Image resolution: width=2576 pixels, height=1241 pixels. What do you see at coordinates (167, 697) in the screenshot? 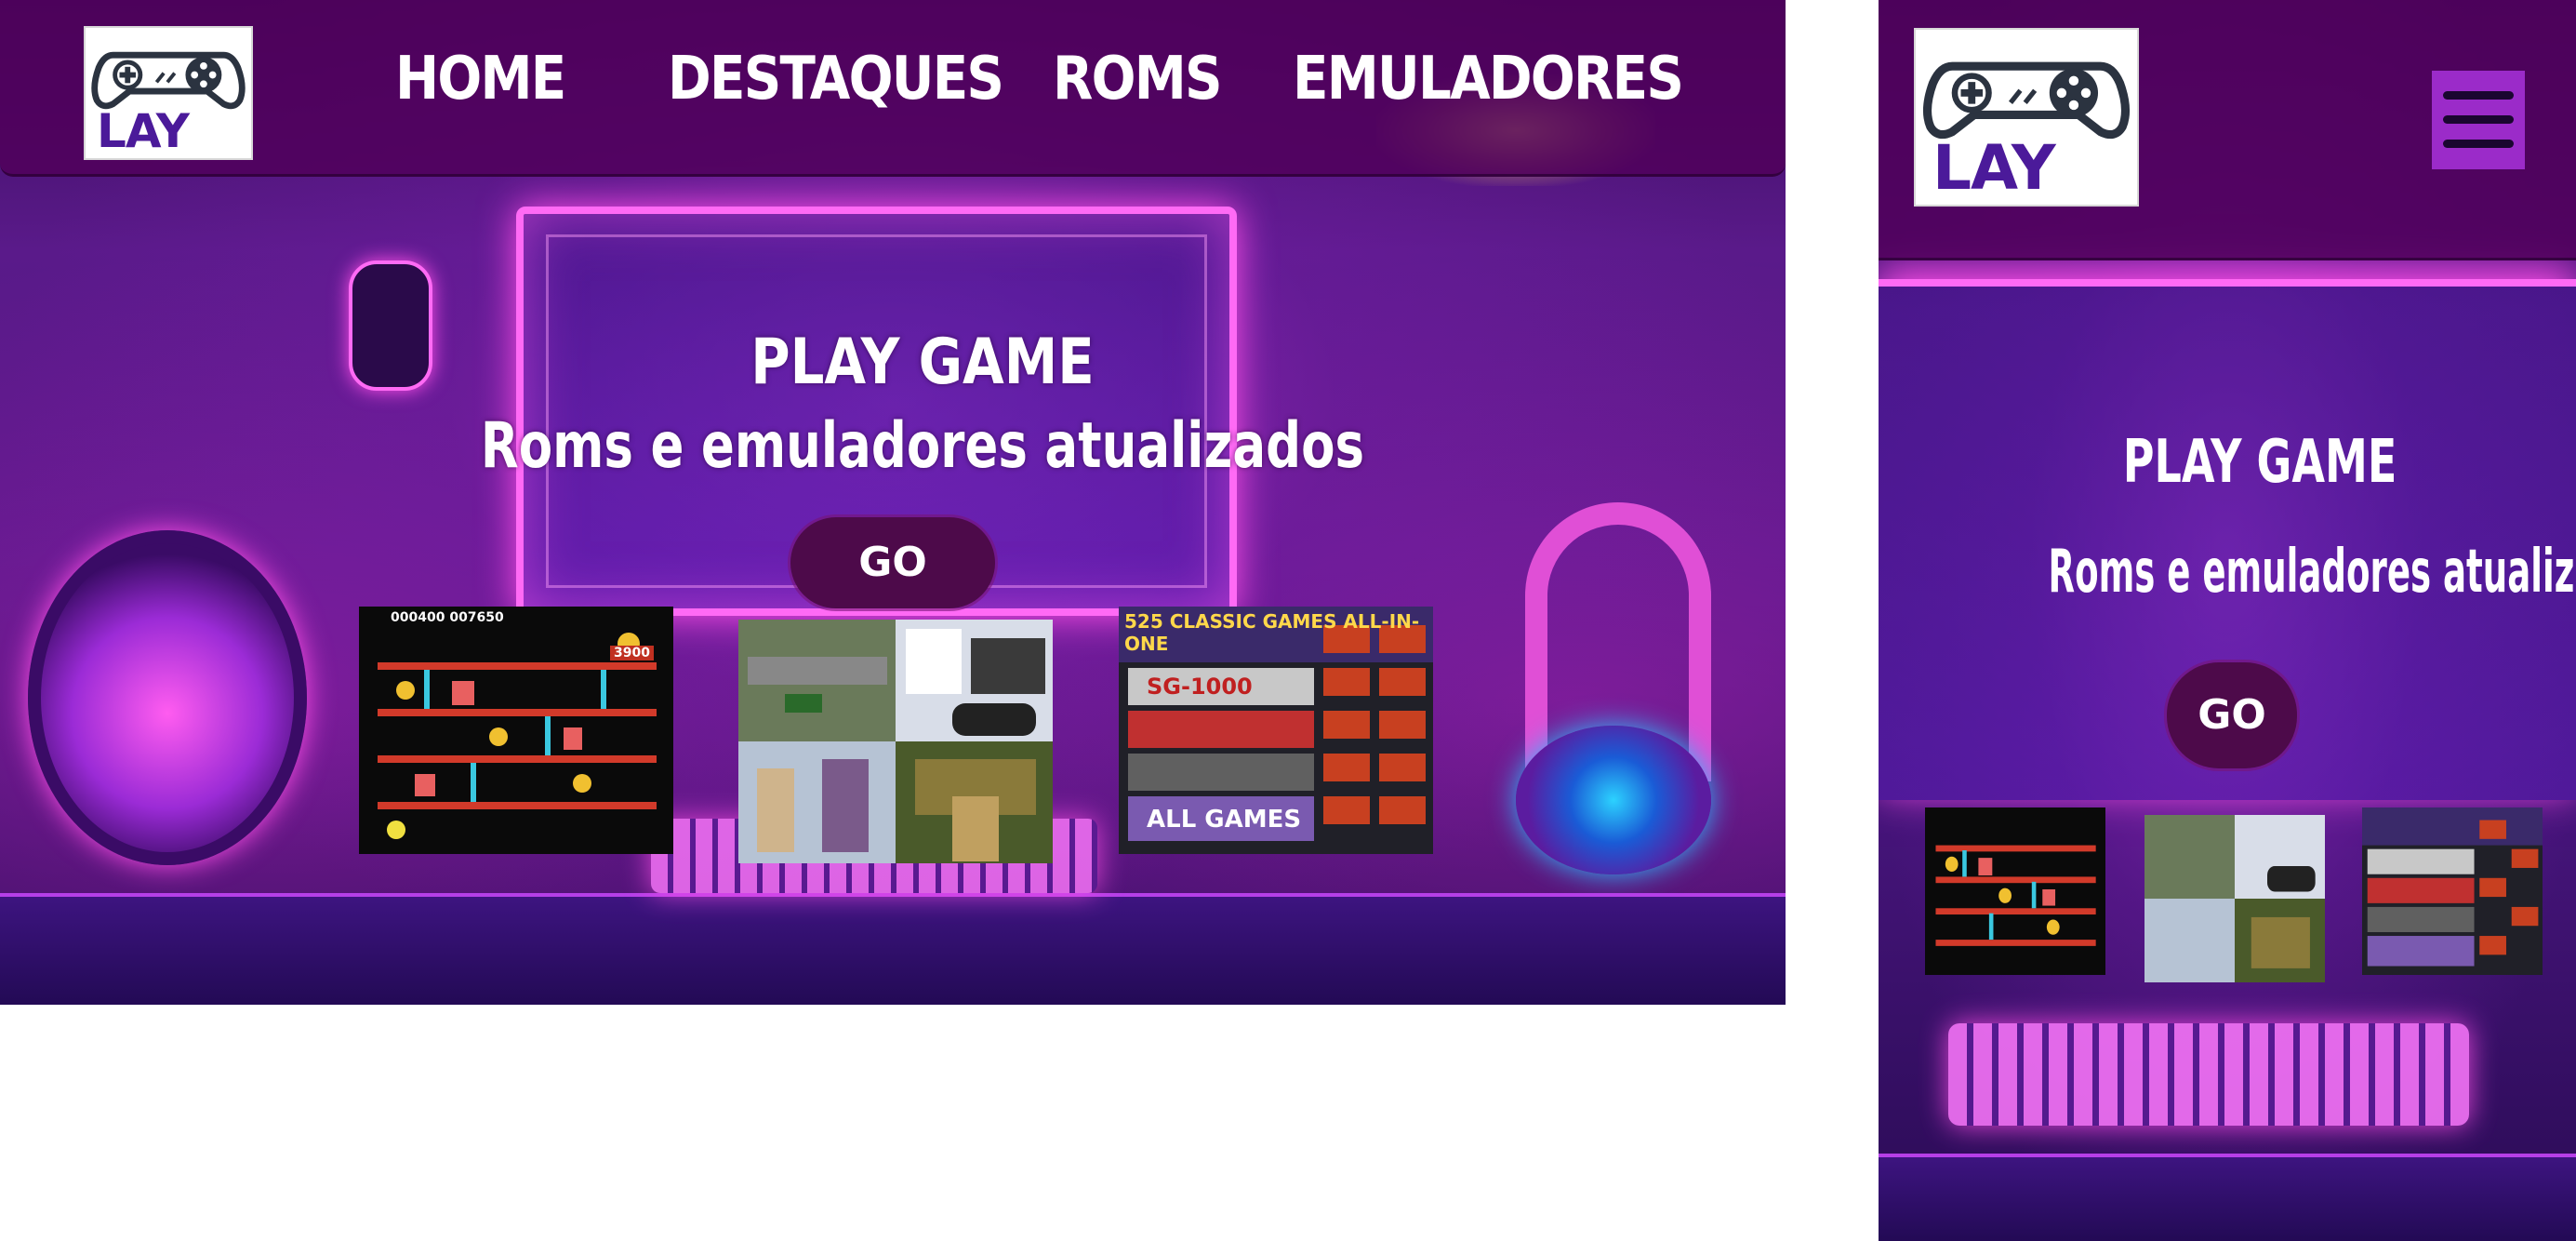
I see `orb-decoration` at bounding box center [167, 697].